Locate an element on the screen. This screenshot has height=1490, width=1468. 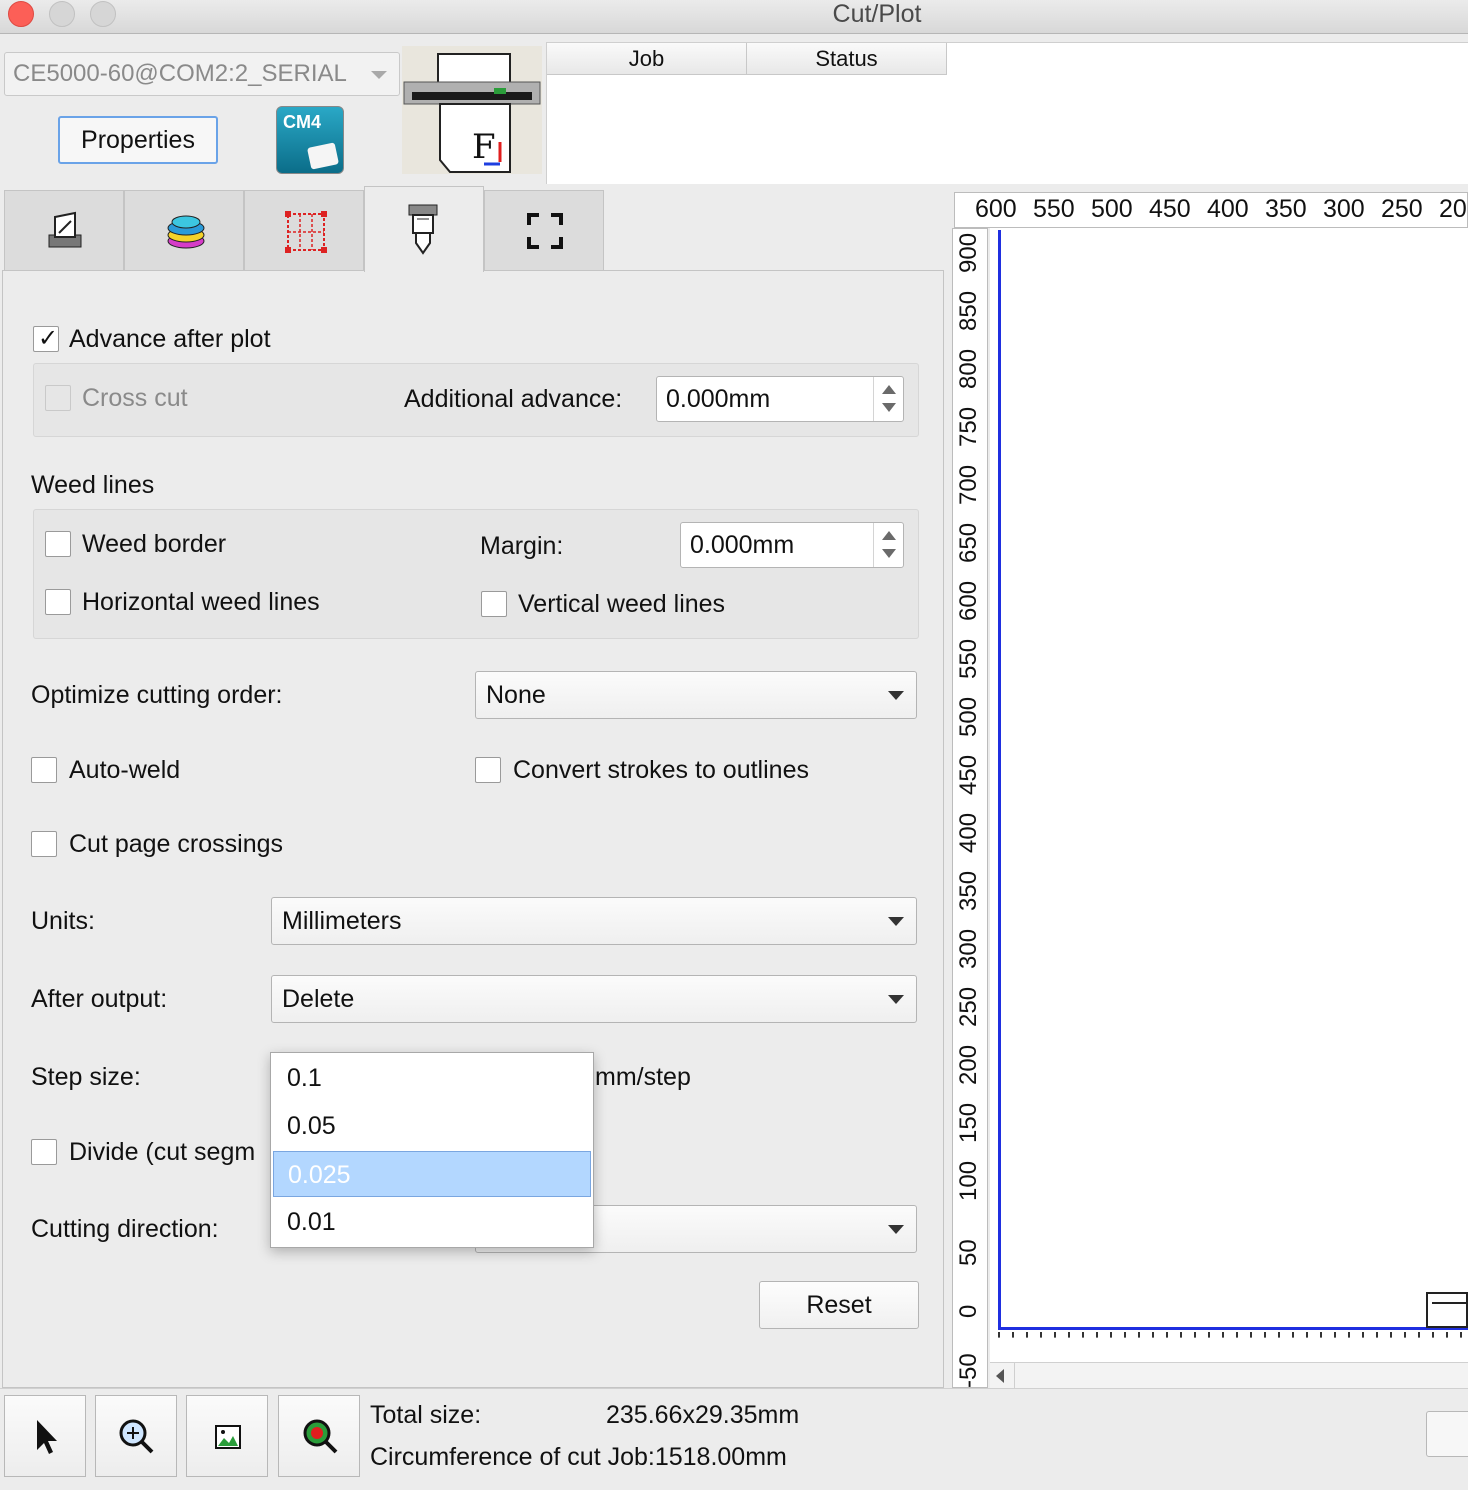
step-size-dropdown: 0.1 0.05 0.025 0.01 is located at coordinates (432, 1150).